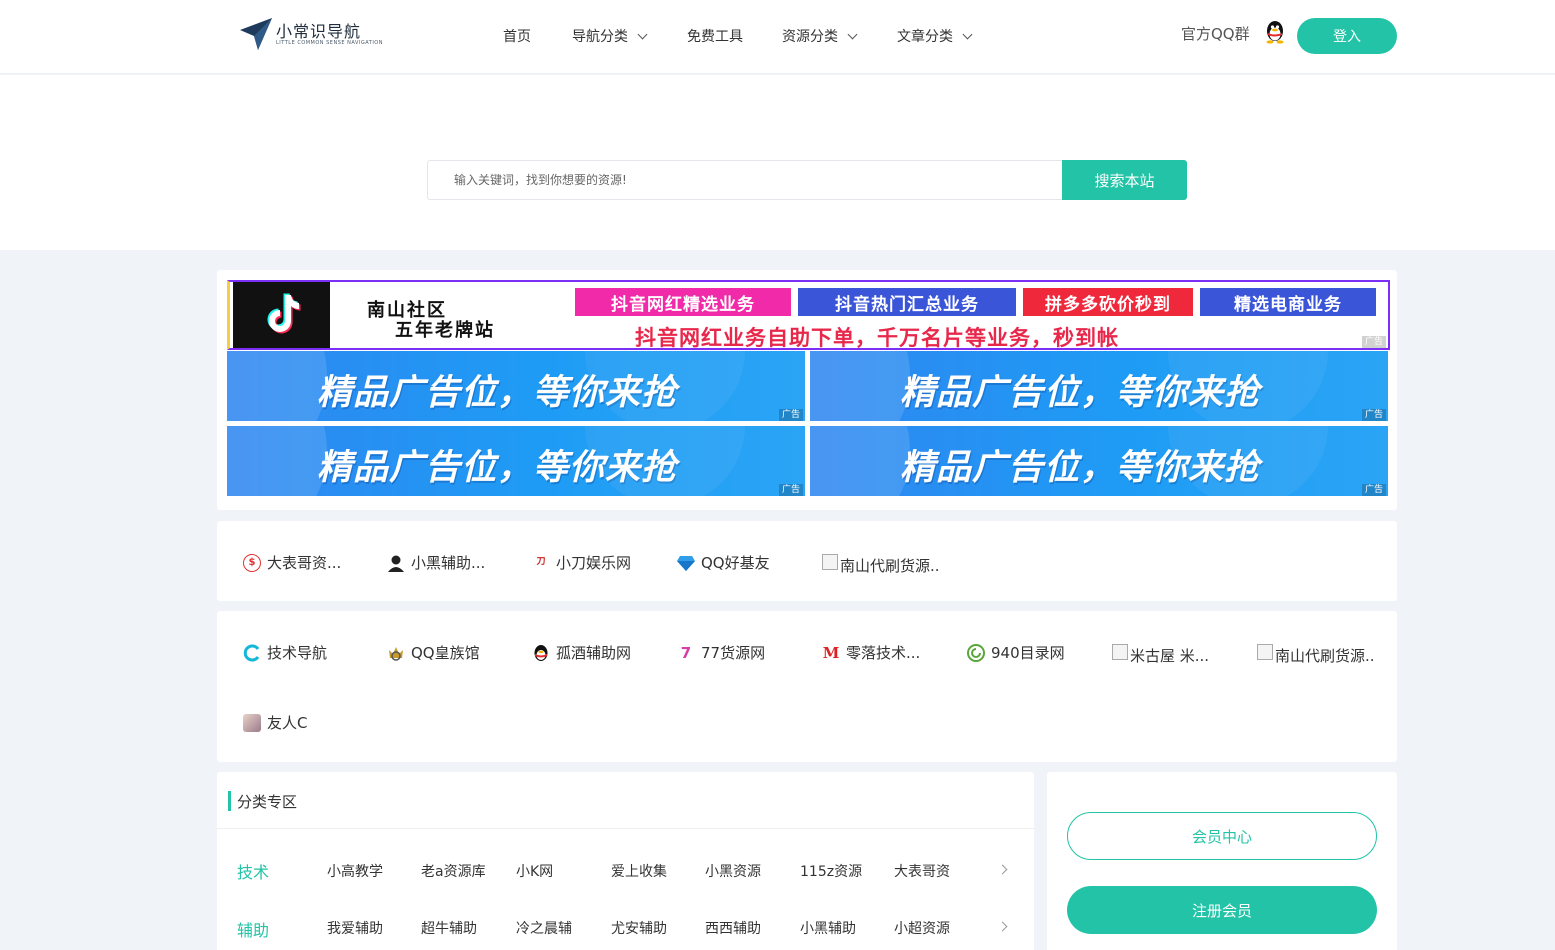 The height and width of the screenshot is (950, 1555). What do you see at coordinates (253, 871) in the screenshot?
I see `category-label: 技术` at bounding box center [253, 871].